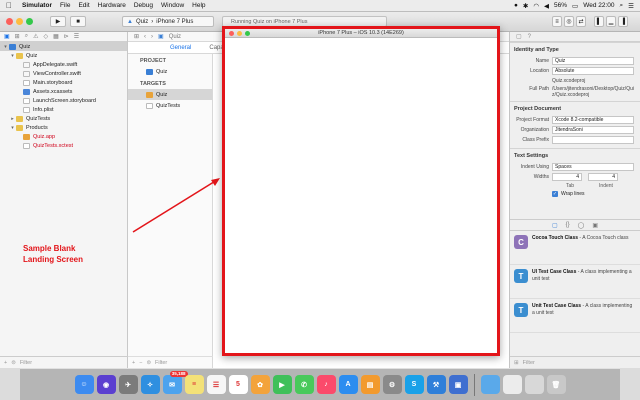 This screenshot has height=400, width=640. I want to click on dock: ☺ ◉ ✈ ✧ ✉ 35,188 ≡ ☰ 5 ✿ ▶ ✆ ♪ A ▤ ⚙ S ⚒ ▣ 🗑, so click(320, 384).